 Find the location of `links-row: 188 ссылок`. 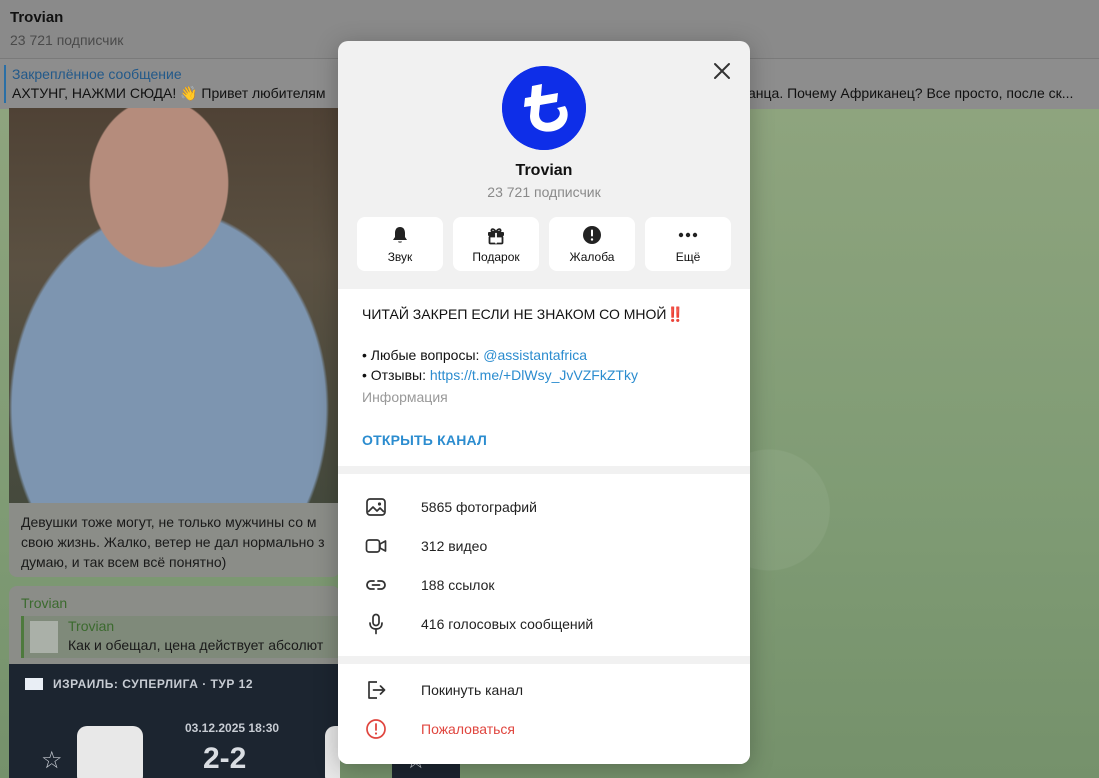

links-row: 188 ссылок is located at coordinates (544, 585).